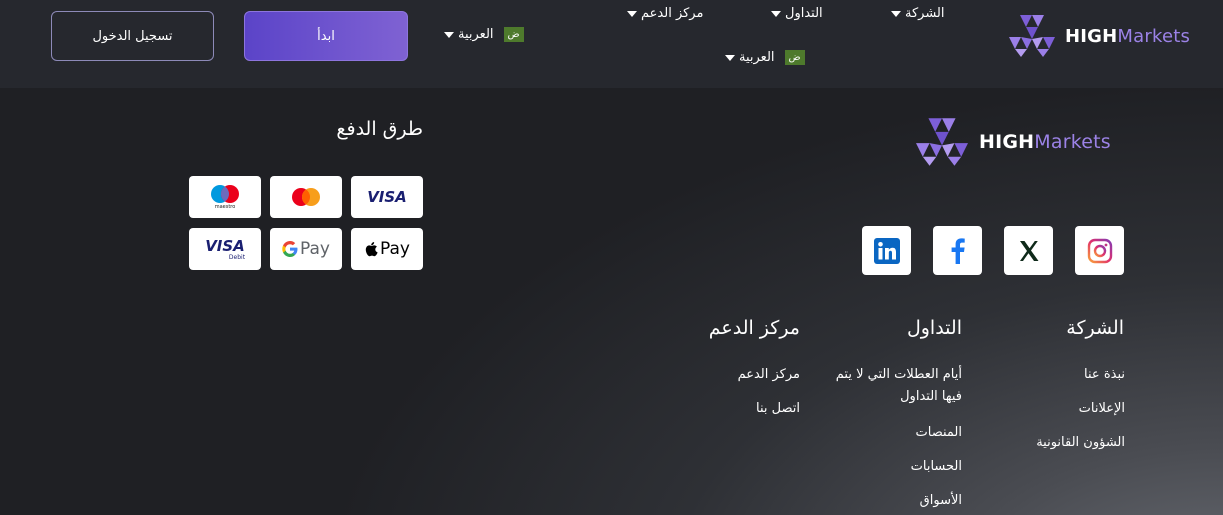  I want to click on footer-link-support-center: مركز الدعم, so click(740, 375).